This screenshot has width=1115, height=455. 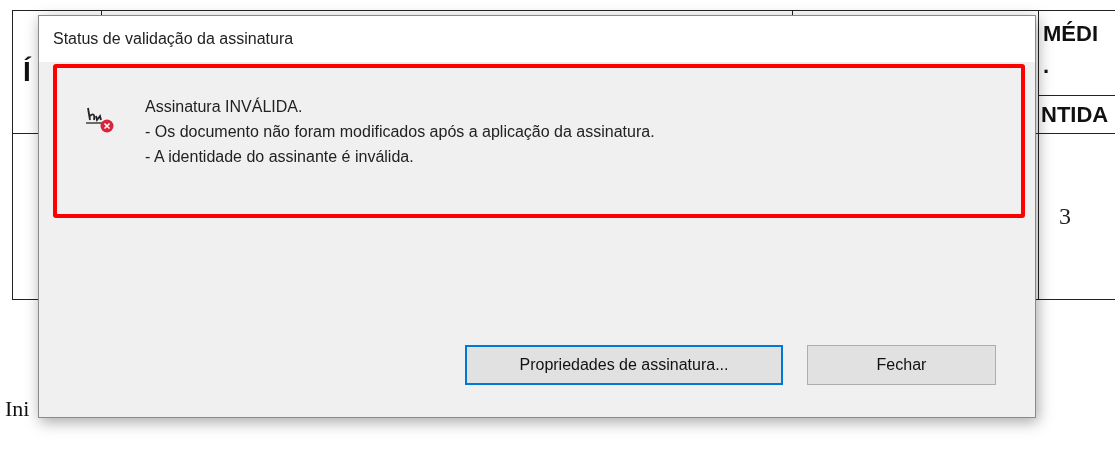 What do you see at coordinates (1047, 66) in the screenshot?
I see `column-header: .` at bounding box center [1047, 66].